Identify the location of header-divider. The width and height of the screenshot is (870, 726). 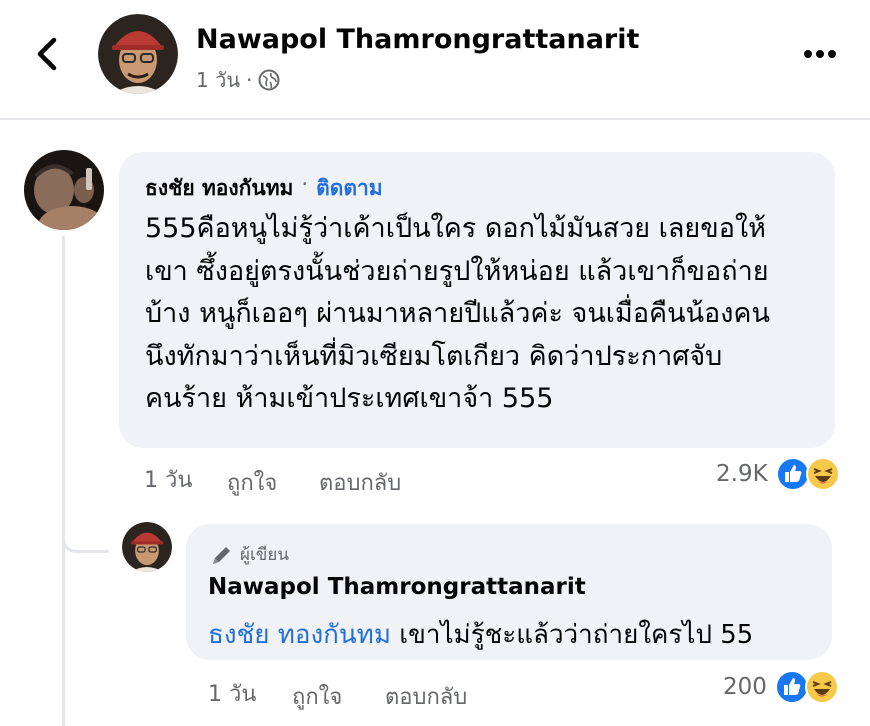
(435, 119).